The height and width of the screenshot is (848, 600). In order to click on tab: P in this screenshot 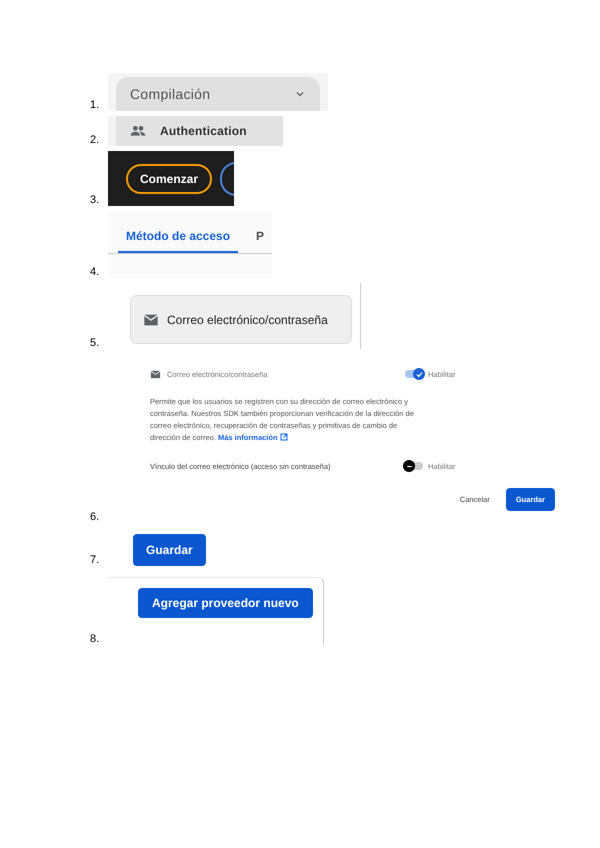, I will do `click(260, 239)`.